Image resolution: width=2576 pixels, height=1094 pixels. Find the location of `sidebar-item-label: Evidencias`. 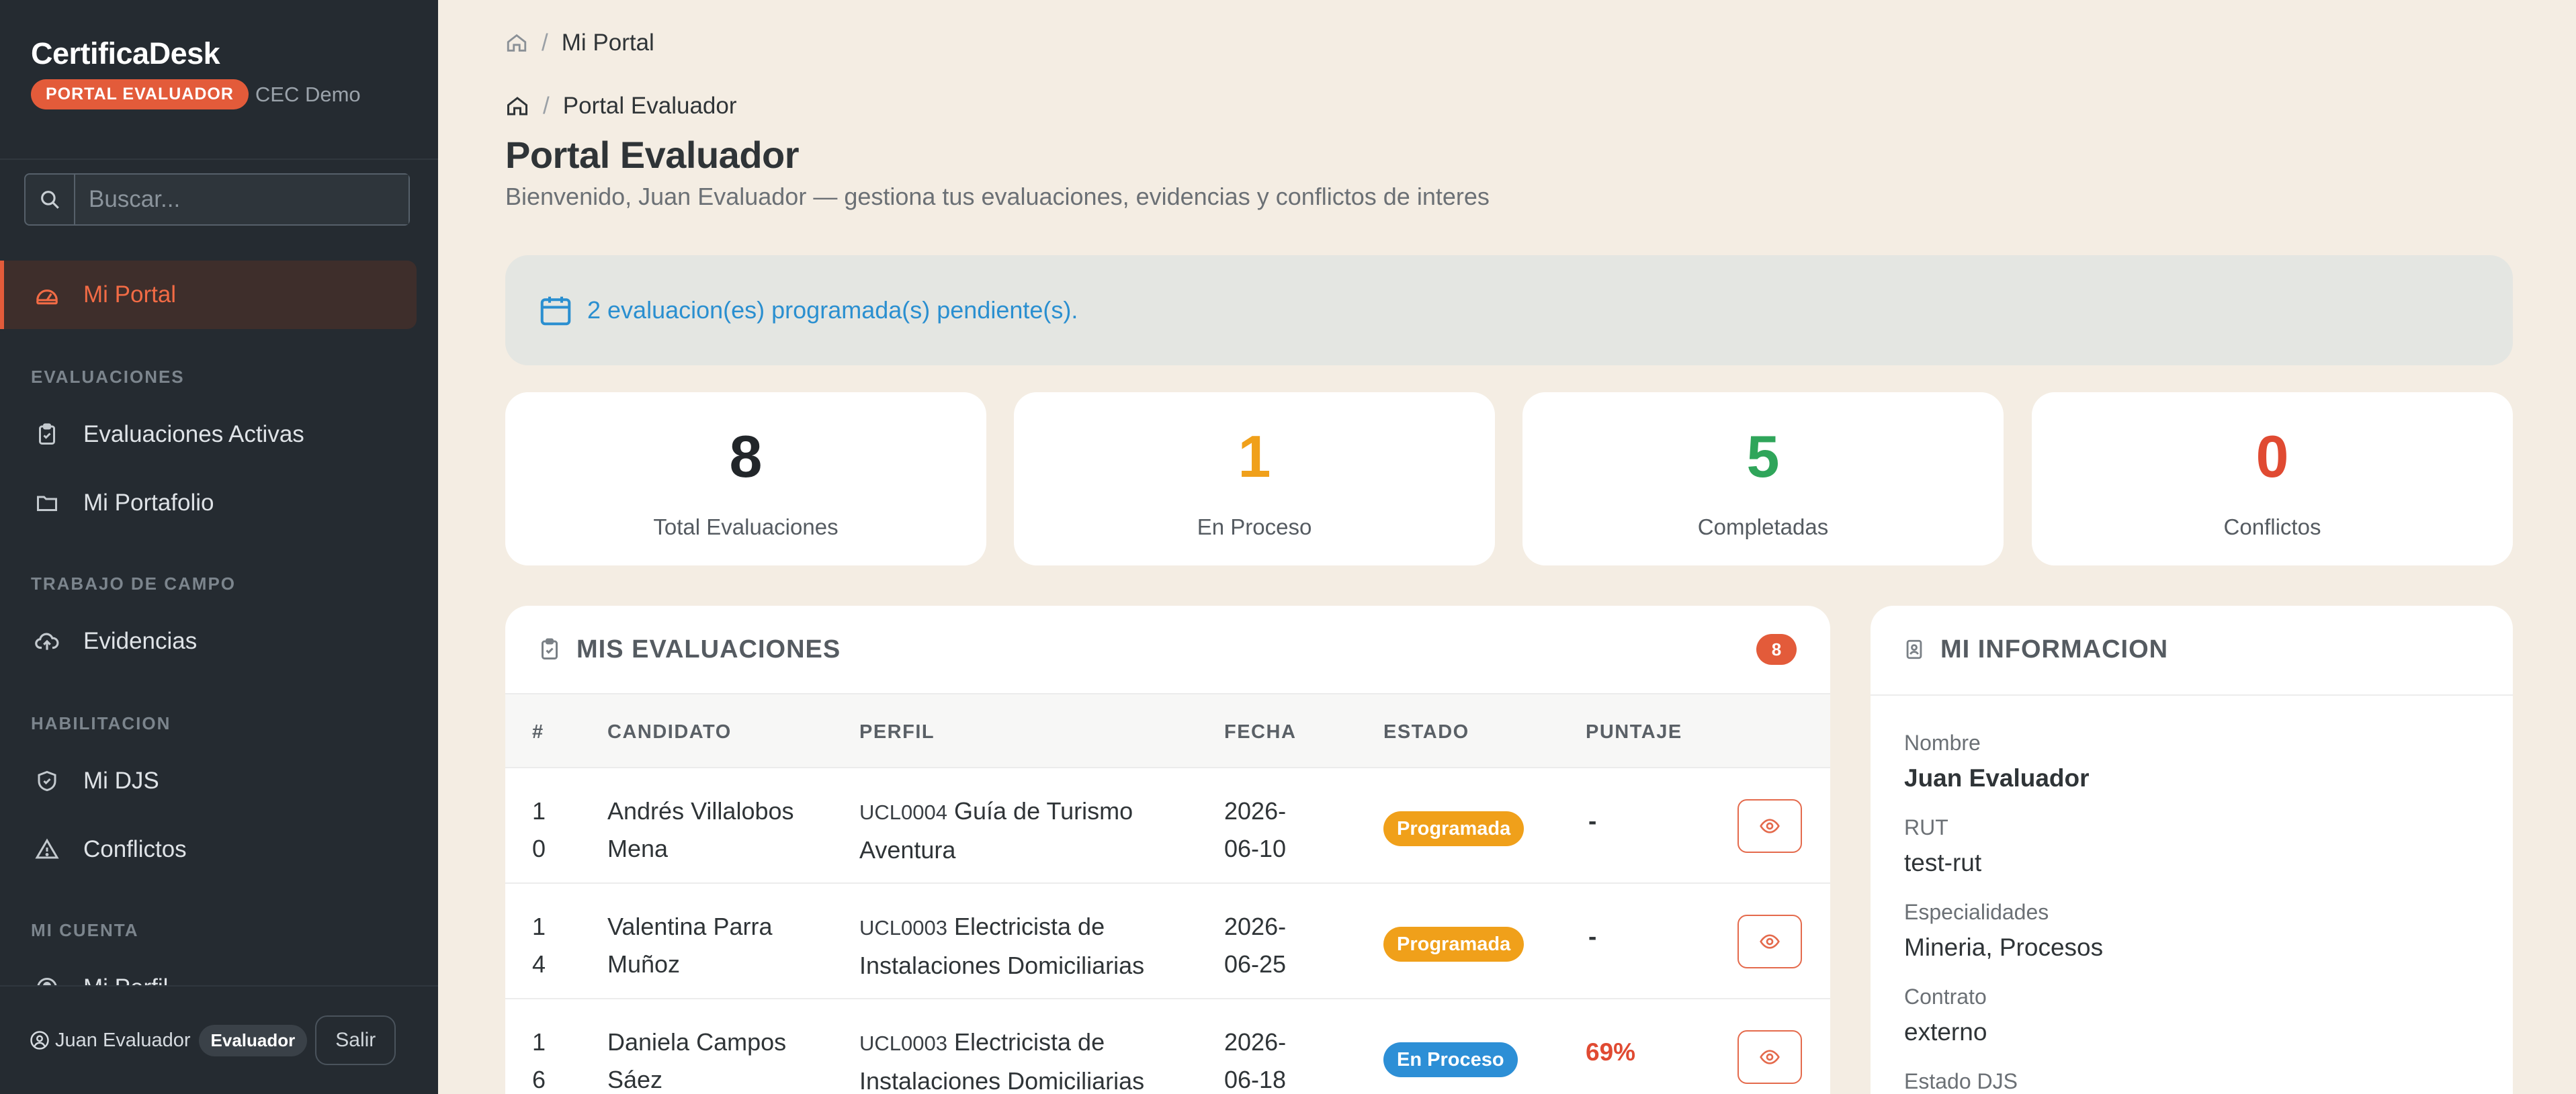

sidebar-item-label: Evidencias is located at coordinates (140, 641).